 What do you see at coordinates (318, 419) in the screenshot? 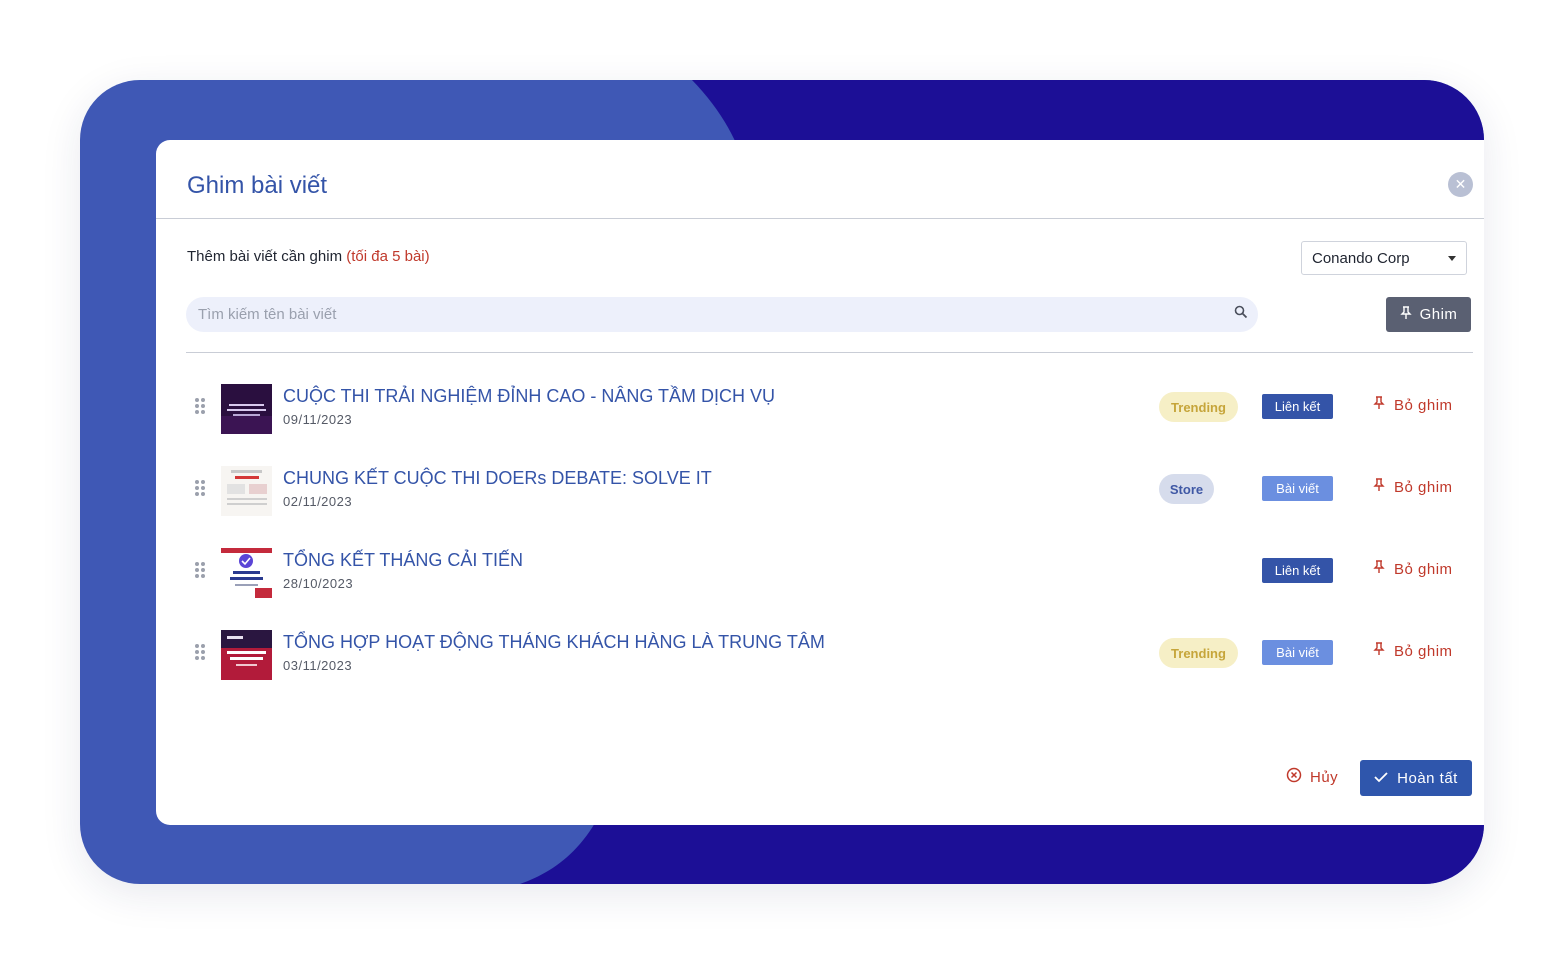
I see `post-date: 09/11/2023` at bounding box center [318, 419].